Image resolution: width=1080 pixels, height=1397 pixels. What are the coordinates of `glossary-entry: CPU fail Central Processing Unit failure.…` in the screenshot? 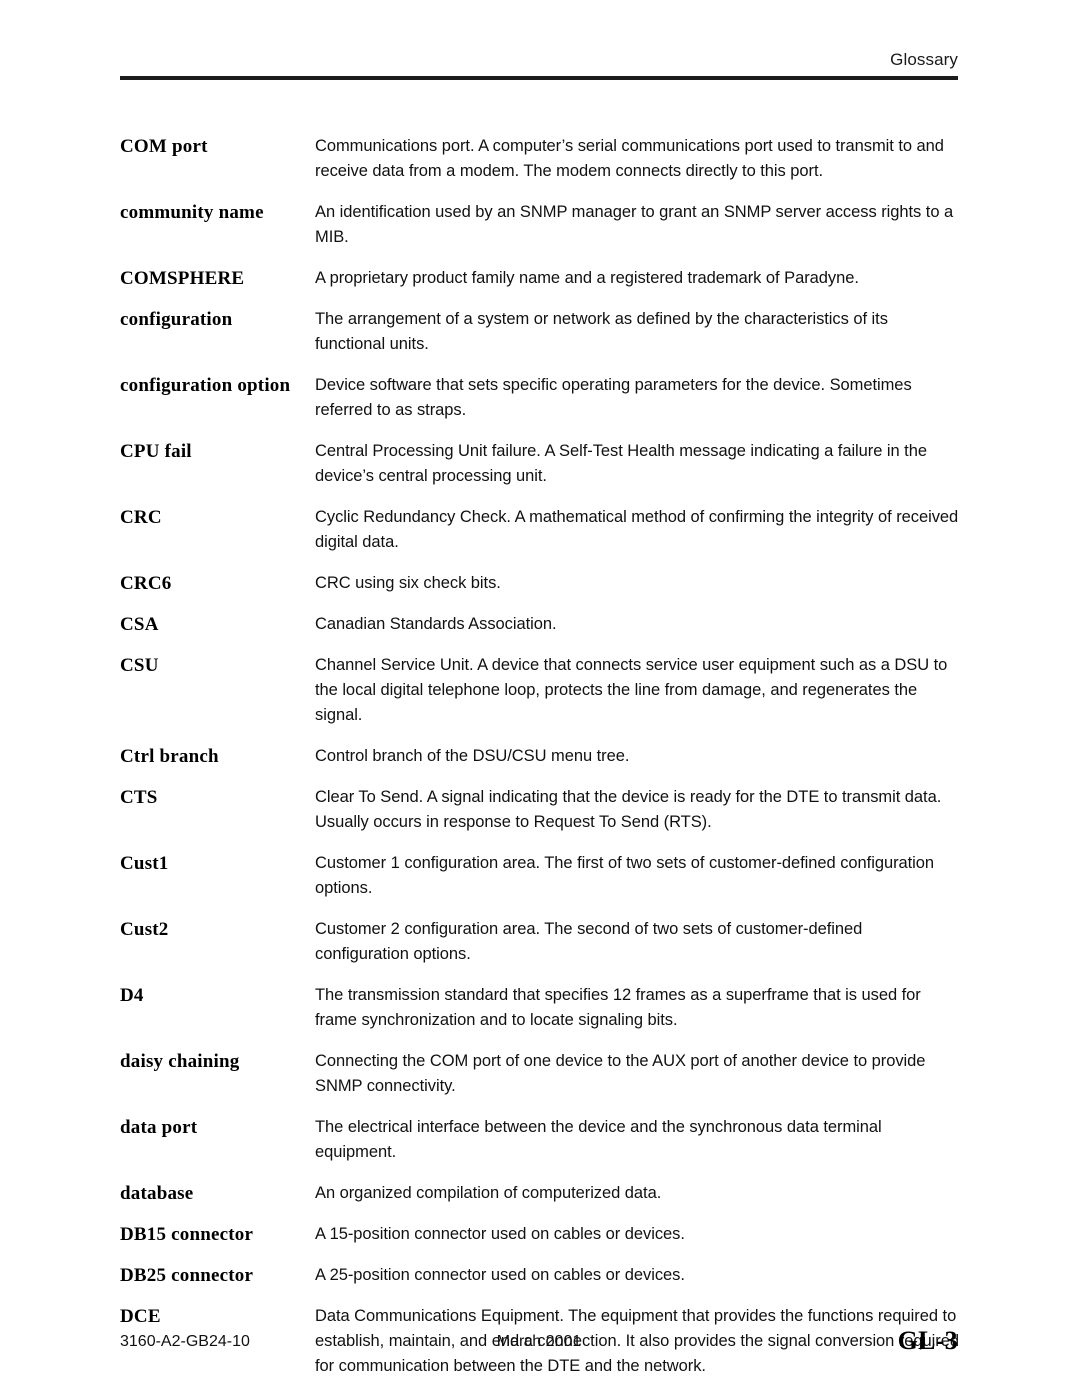 It's located at (540, 464).